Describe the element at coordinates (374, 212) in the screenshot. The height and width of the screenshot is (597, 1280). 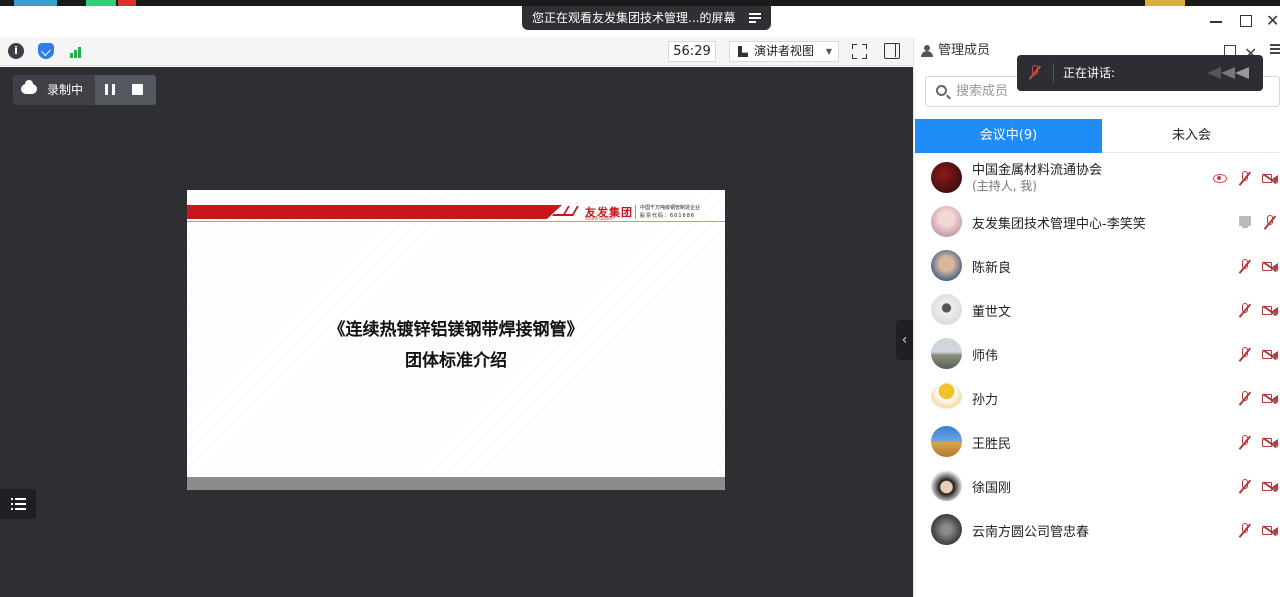
I see `slide-red-bar` at that location.